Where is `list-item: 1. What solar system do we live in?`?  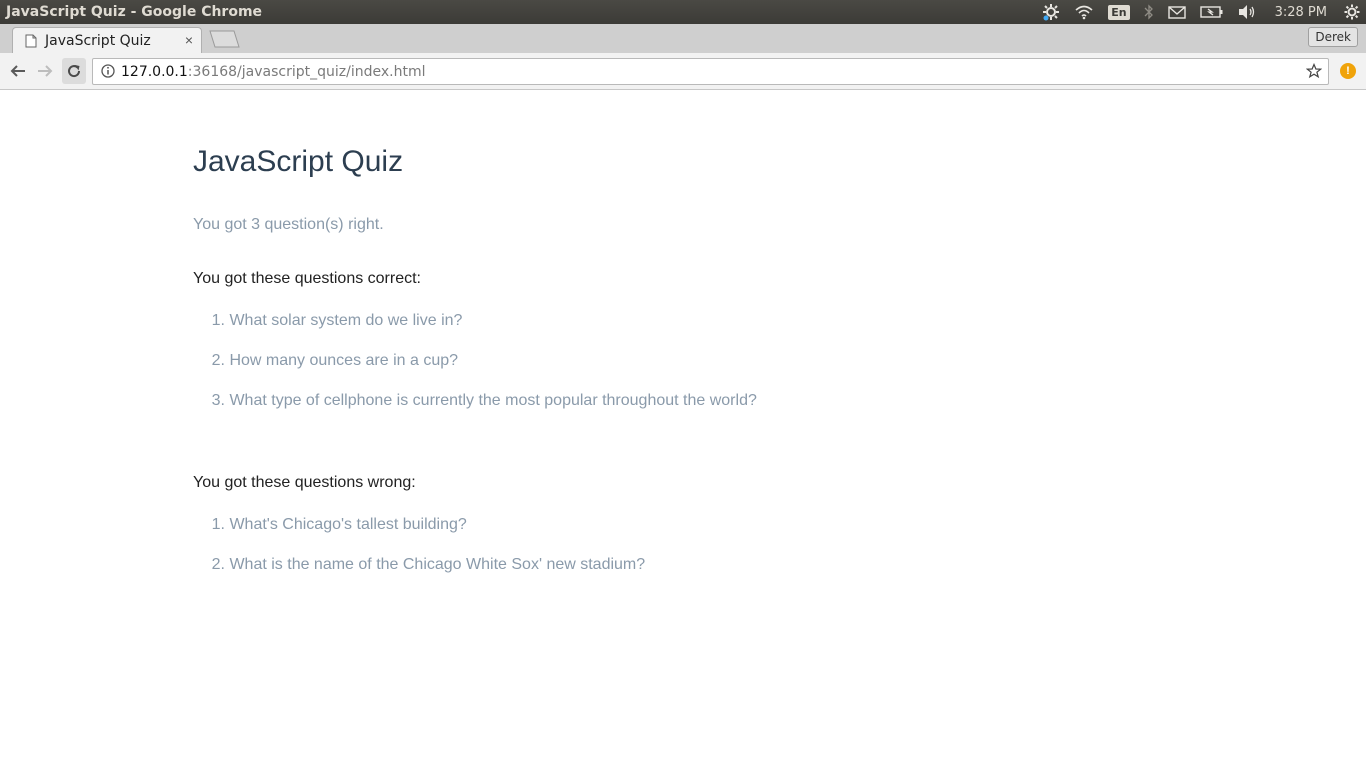
list-item: 1. What solar system do we live in? is located at coordinates (475, 331).